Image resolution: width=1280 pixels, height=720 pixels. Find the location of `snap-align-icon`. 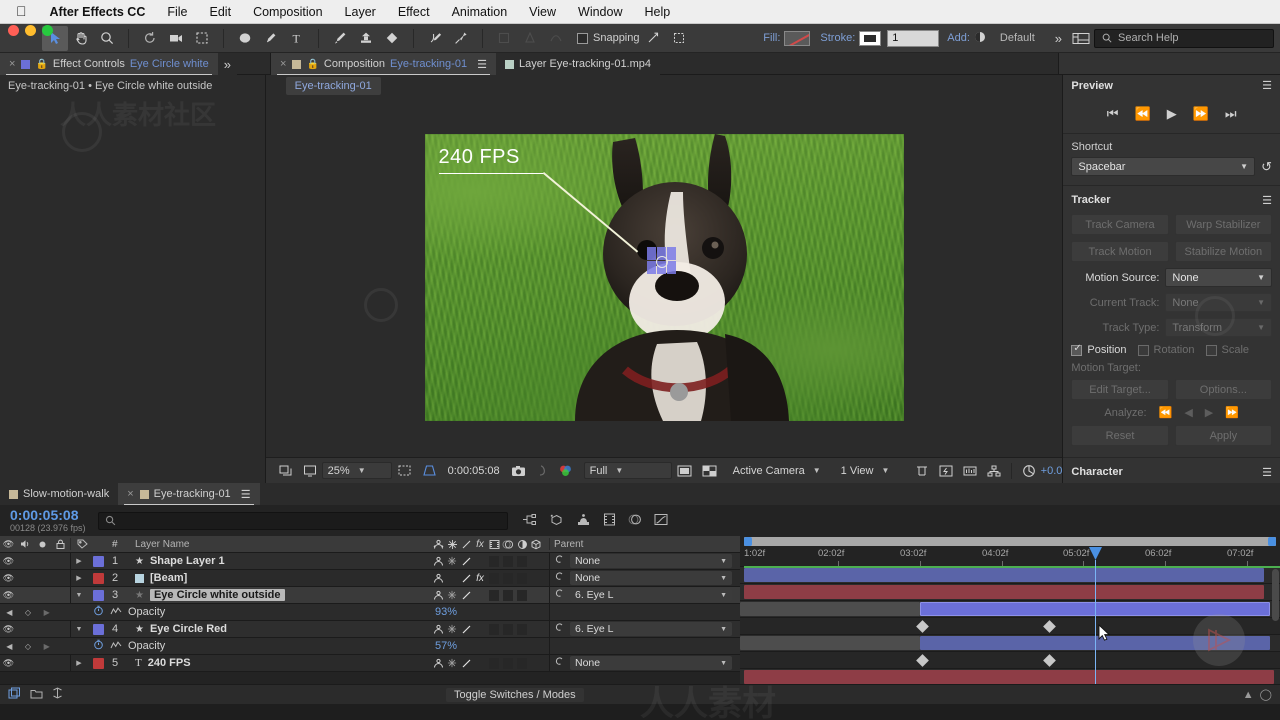

snap-align-icon is located at coordinates (653, 38).